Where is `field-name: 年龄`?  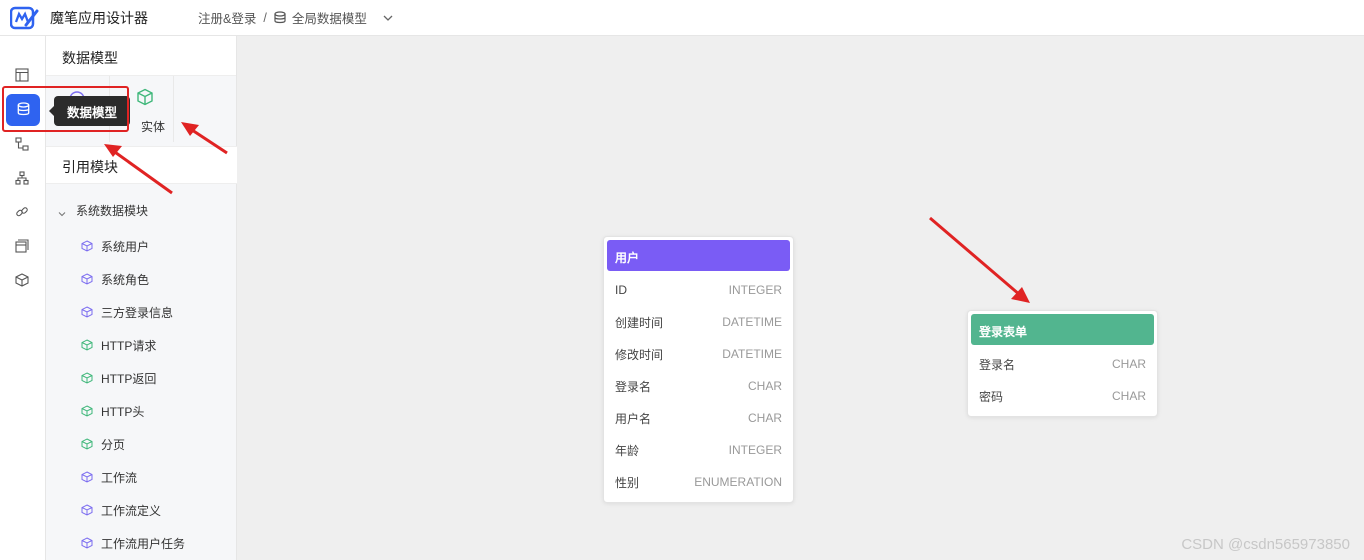
field-name: 年龄 is located at coordinates (627, 450).